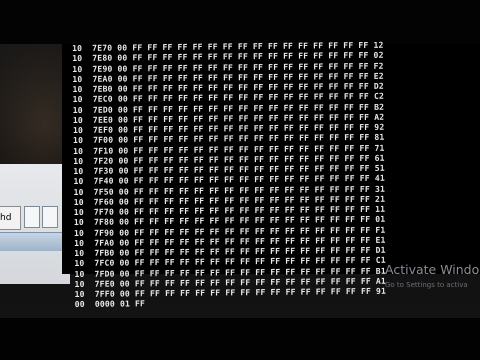 Image resolution: width=480 pixels, height=360 pixels. What do you see at coordinates (240, 339) in the screenshot?
I see `bottom-bezel` at bounding box center [240, 339].